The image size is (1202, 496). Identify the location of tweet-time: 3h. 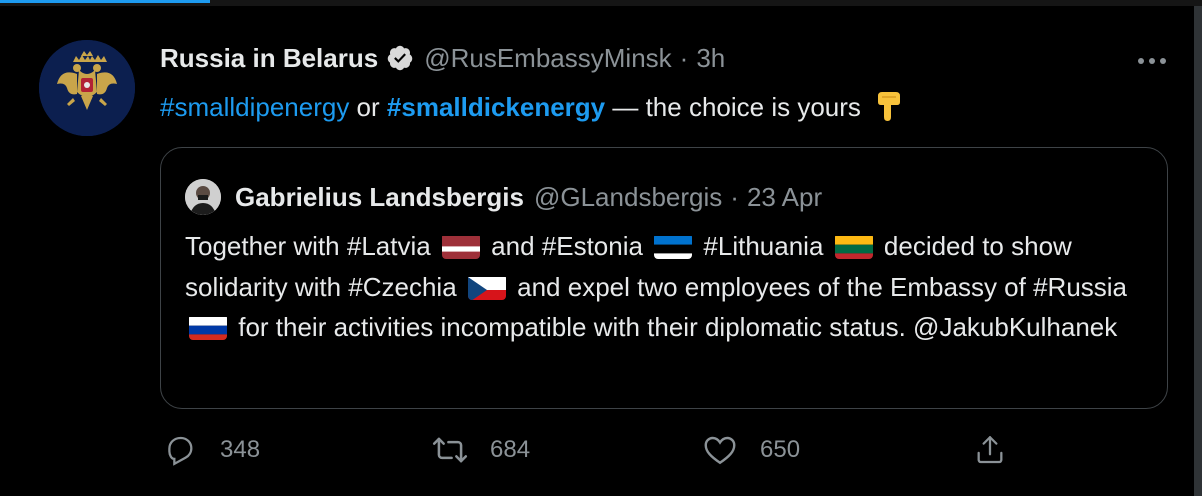
(710, 58).